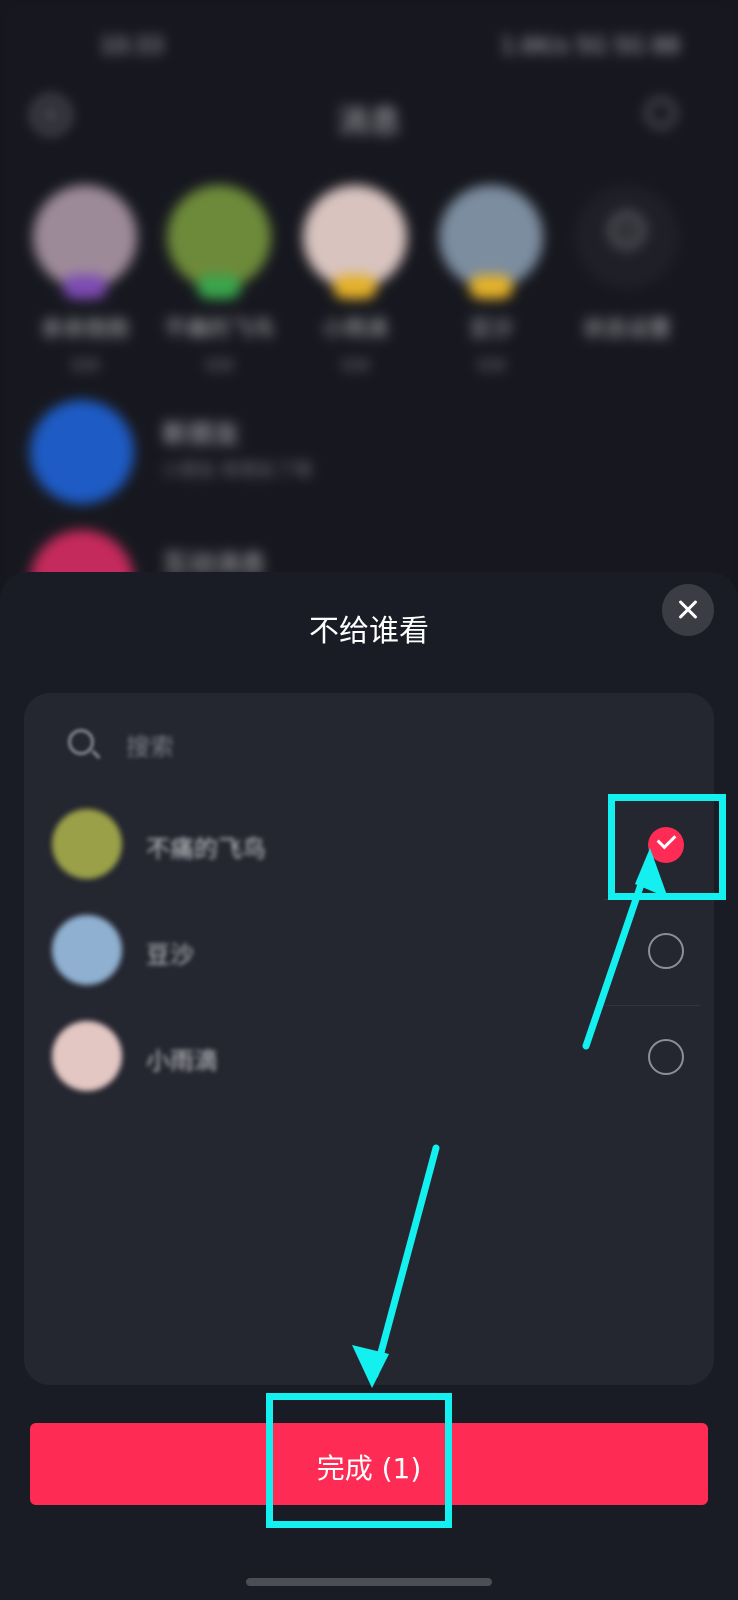 The width and height of the screenshot is (738, 1600). Describe the element at coordinates (405, 1261) in the screenshot. I see `arrow-to-done-line` at that location.